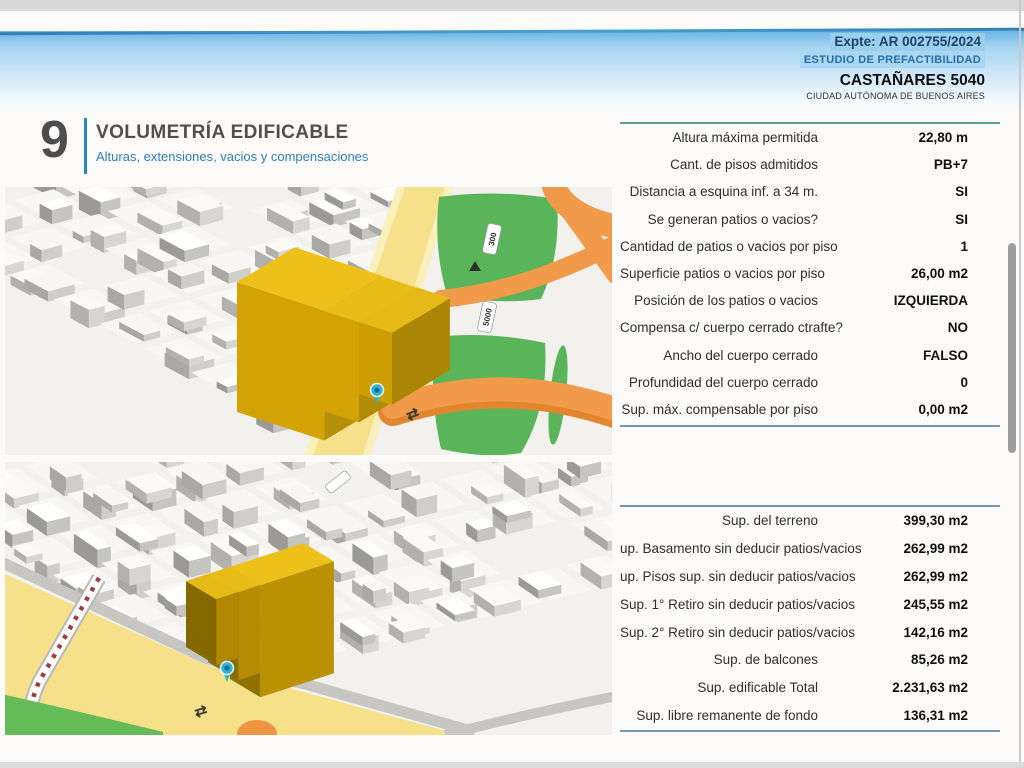  What do you see at coordinates (935, 604) in the screenshot?
I see `row-value: 245,55 m2` at bounding box center [935, 604].